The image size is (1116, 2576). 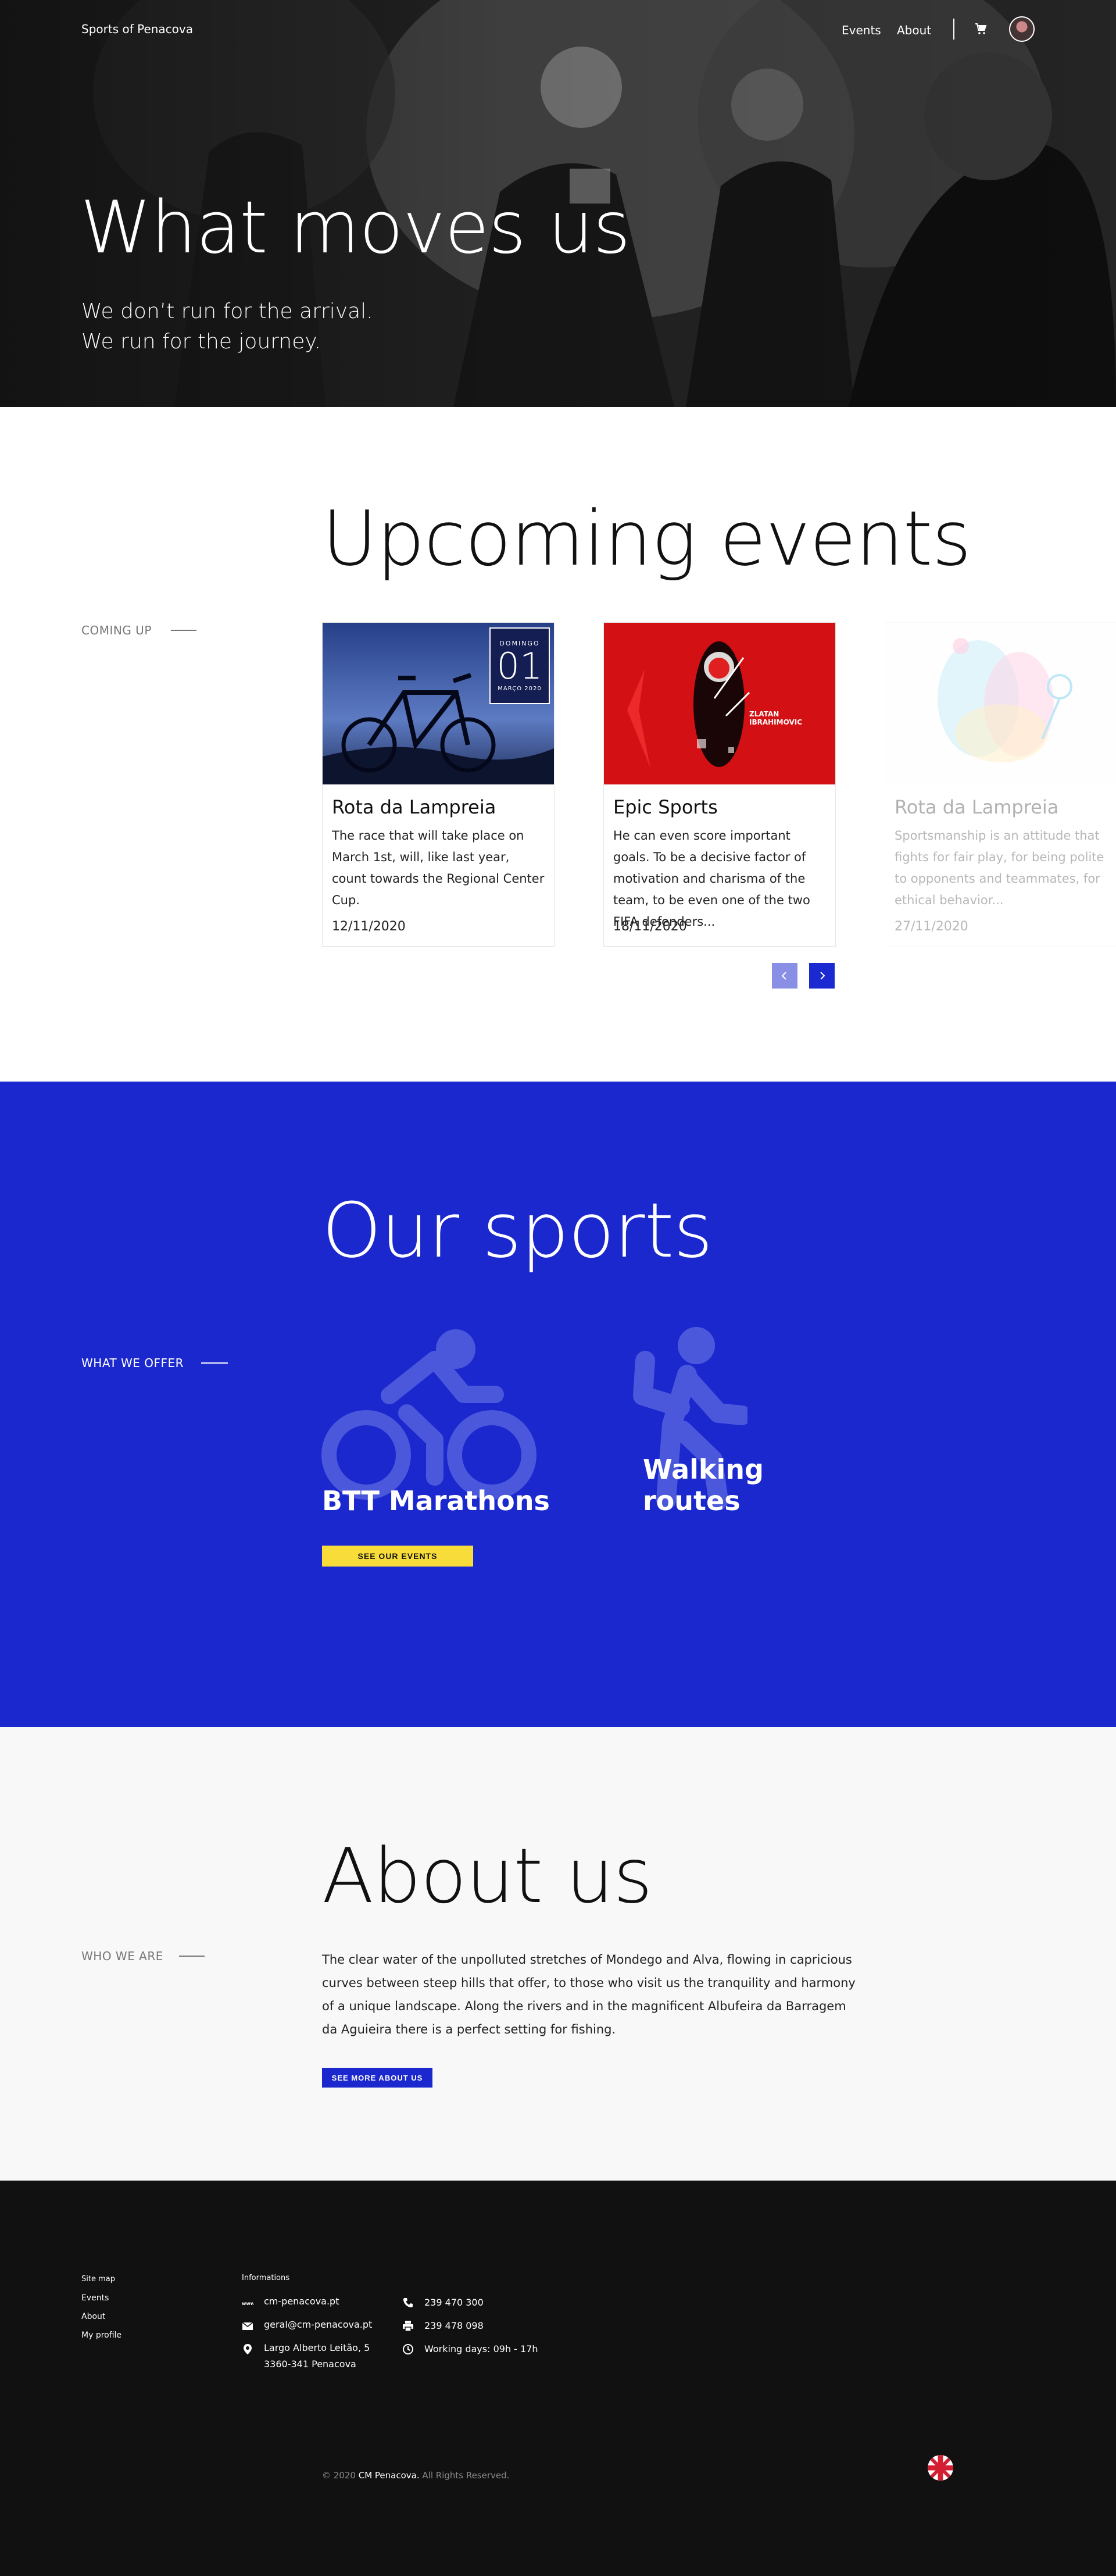 I want to click on about-side-line, so click(x=192, y=1957).